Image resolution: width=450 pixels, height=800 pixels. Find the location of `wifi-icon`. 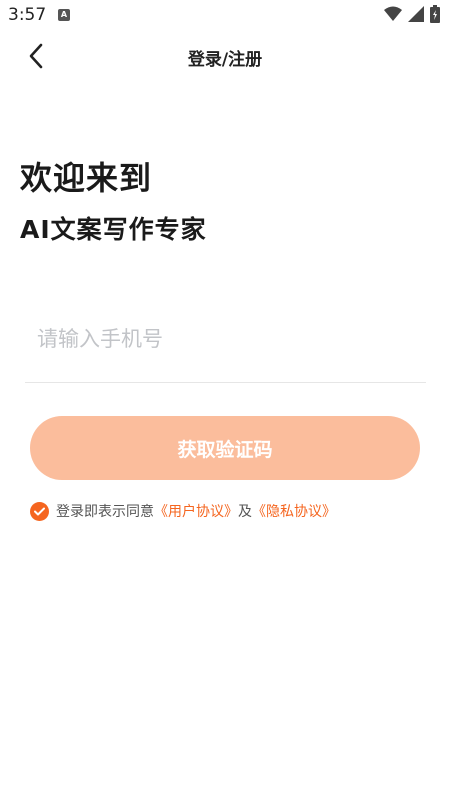

wifi-icon is located at coordinates (393, 16).